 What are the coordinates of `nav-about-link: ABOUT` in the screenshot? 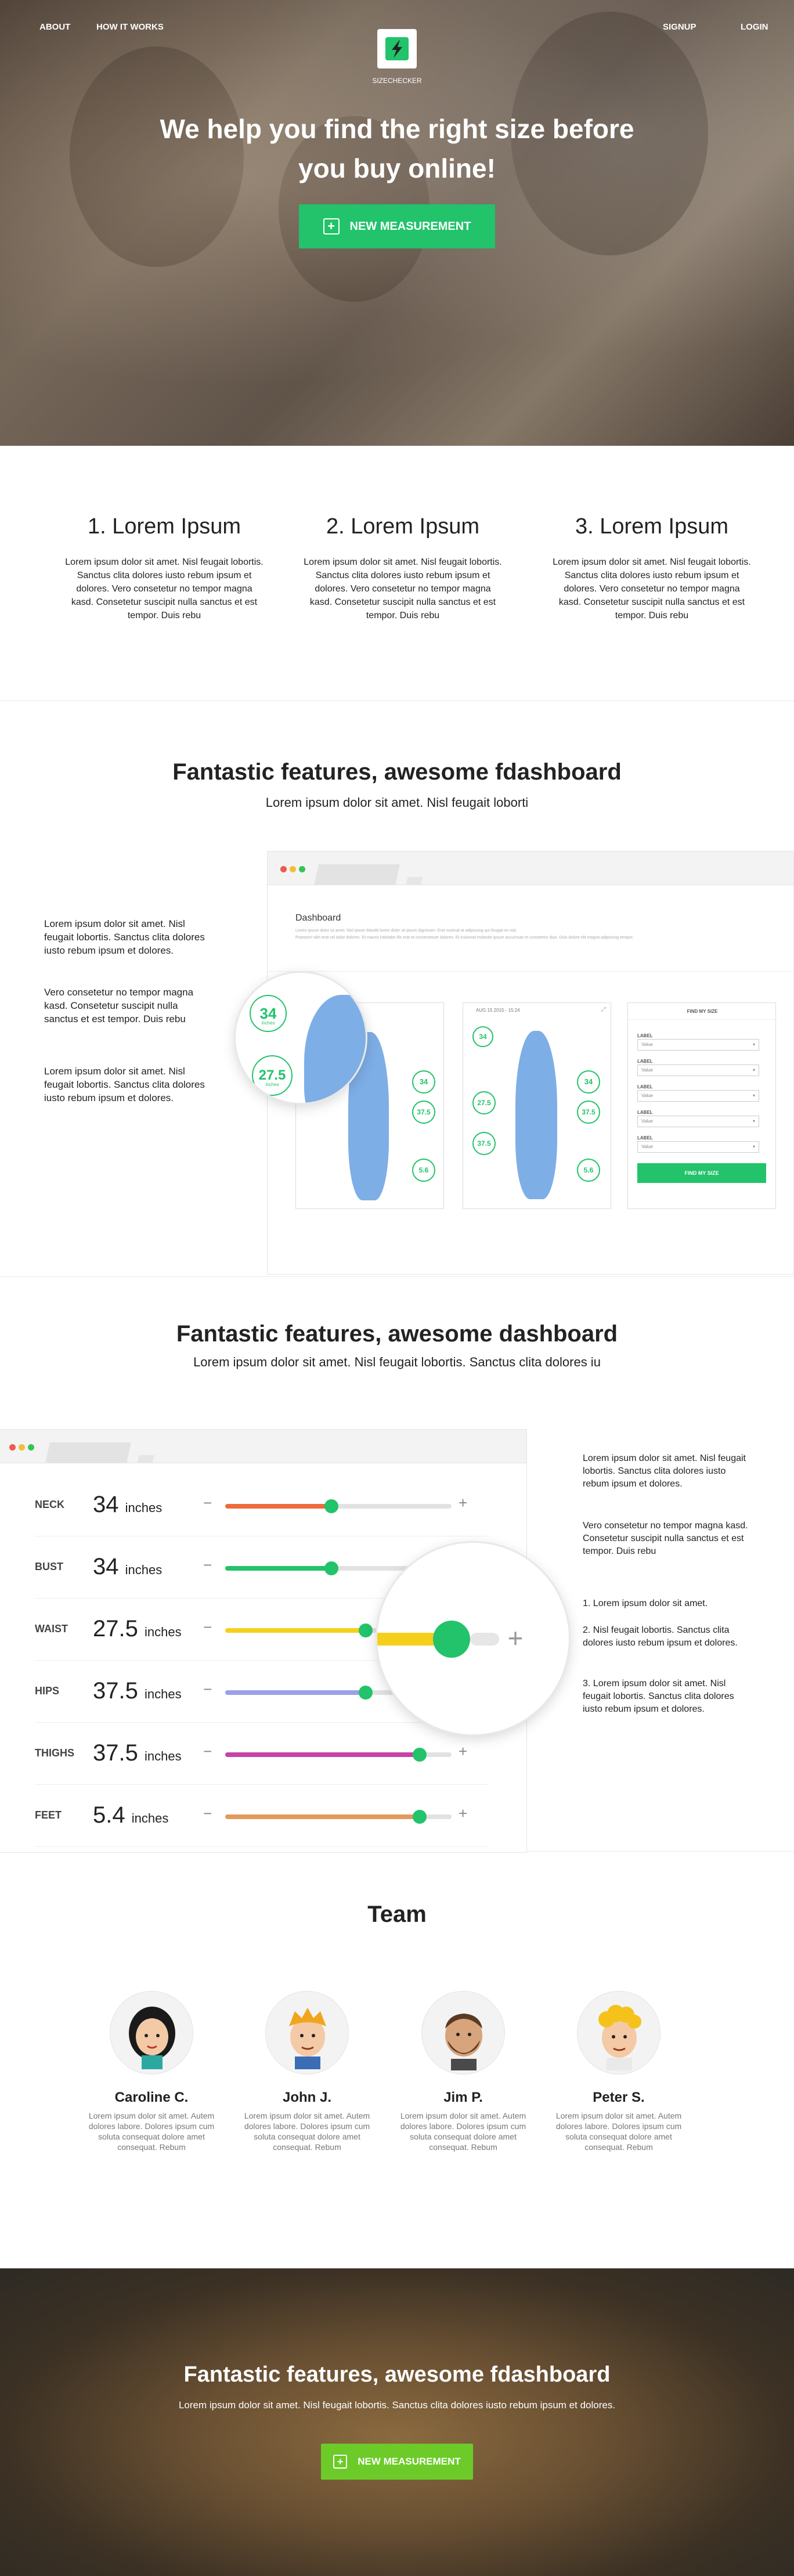 It's located at (54, 27).